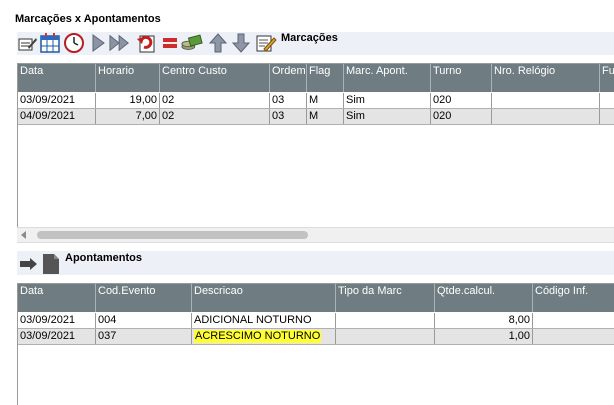 This screenshot has height=405, width=614. Describe the element at coordinates (258, 336) in the screenshot. I see `highlighted-text: ACRESCIMO NOTURNO` at that location.